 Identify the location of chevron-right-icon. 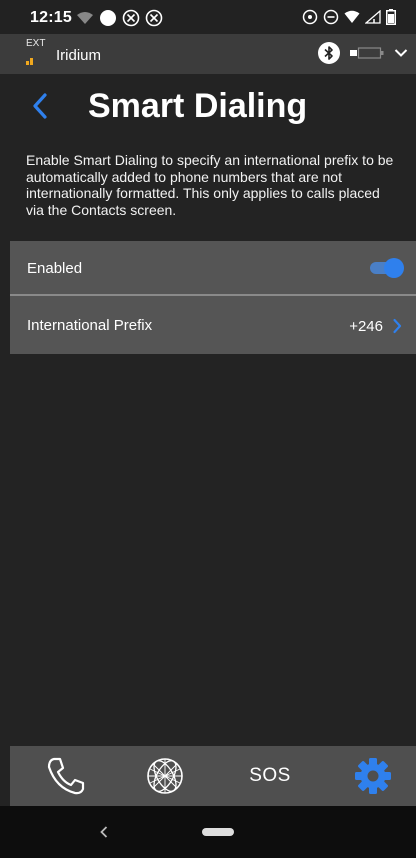
(397, 326).